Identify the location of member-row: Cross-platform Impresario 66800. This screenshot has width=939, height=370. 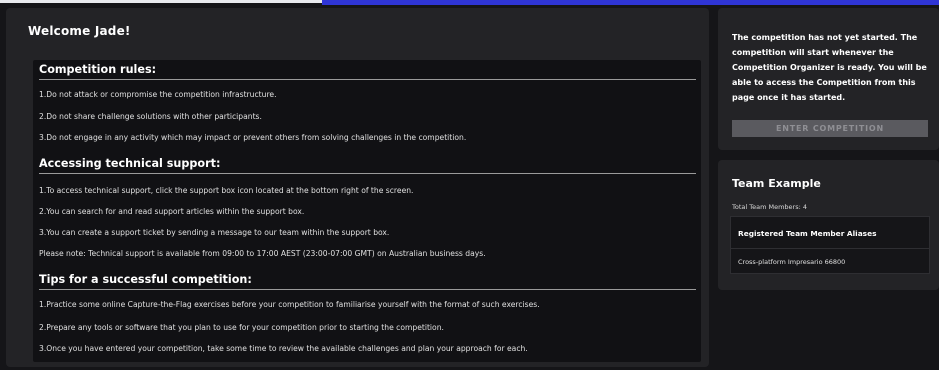
(792, 262).